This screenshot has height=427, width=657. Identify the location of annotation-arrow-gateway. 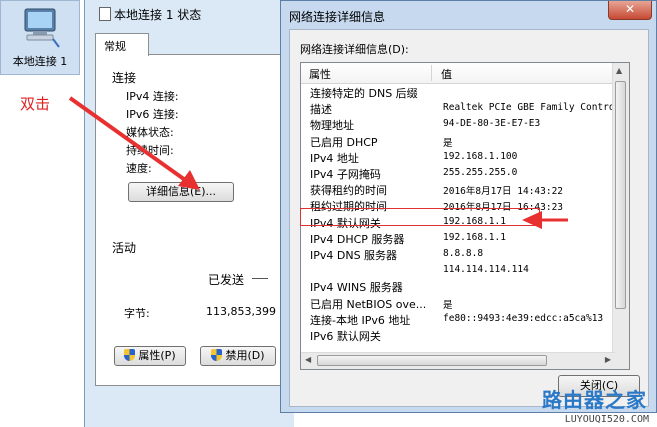
(545, 220).